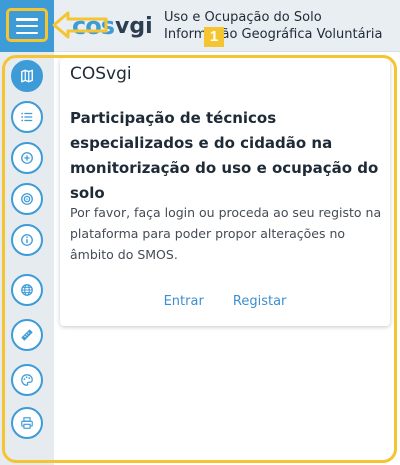 The width and height of the screenshot is (400, 465). I want to click on sidebar-item-globe, so click(27, 290).